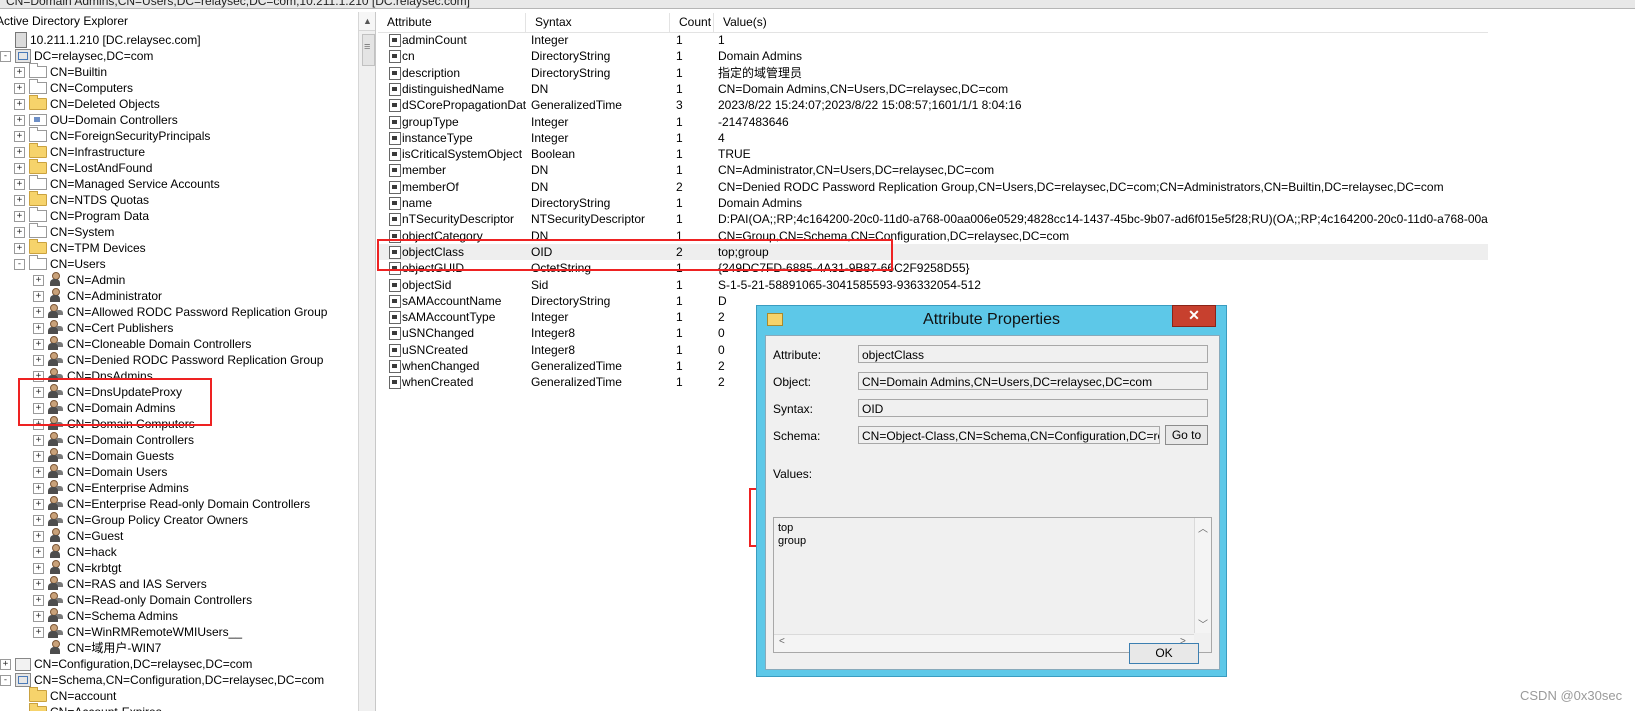 The width and height of the screenshot is (1635, 711). I want to click on attribute-row: adminCount Integer 1 1, so click(933, 40).